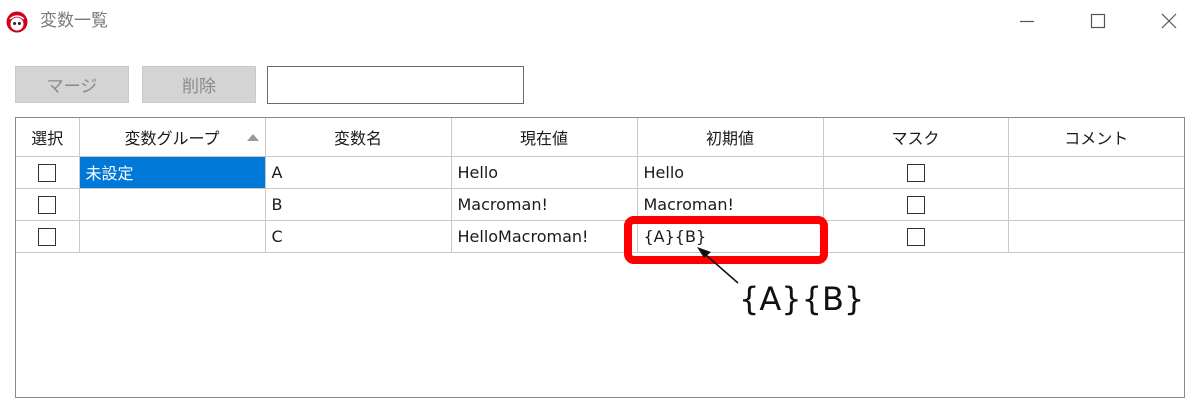  I want to click on callout-label: {A}{B}, so click(802, 299).